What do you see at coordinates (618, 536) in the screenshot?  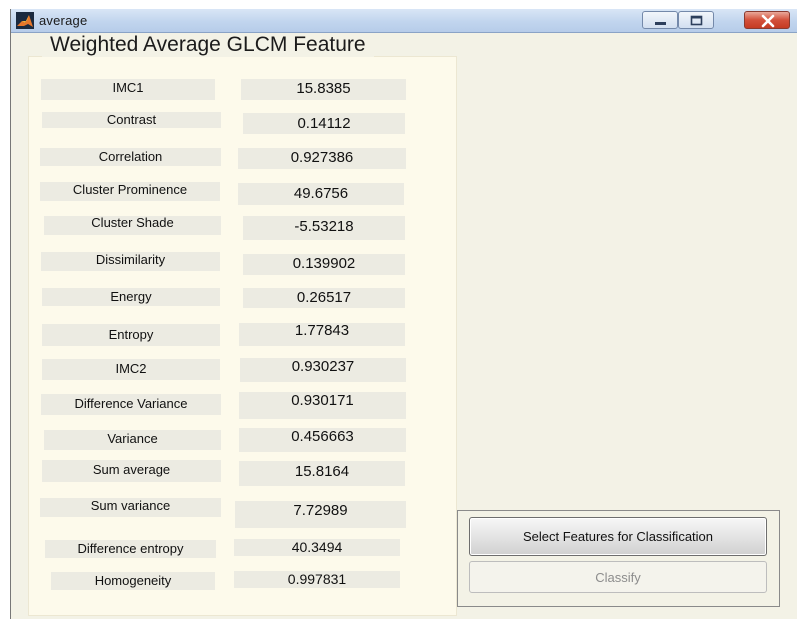 I see `select-features-button: Select Features for Classification` at bounding box center [618, 536].